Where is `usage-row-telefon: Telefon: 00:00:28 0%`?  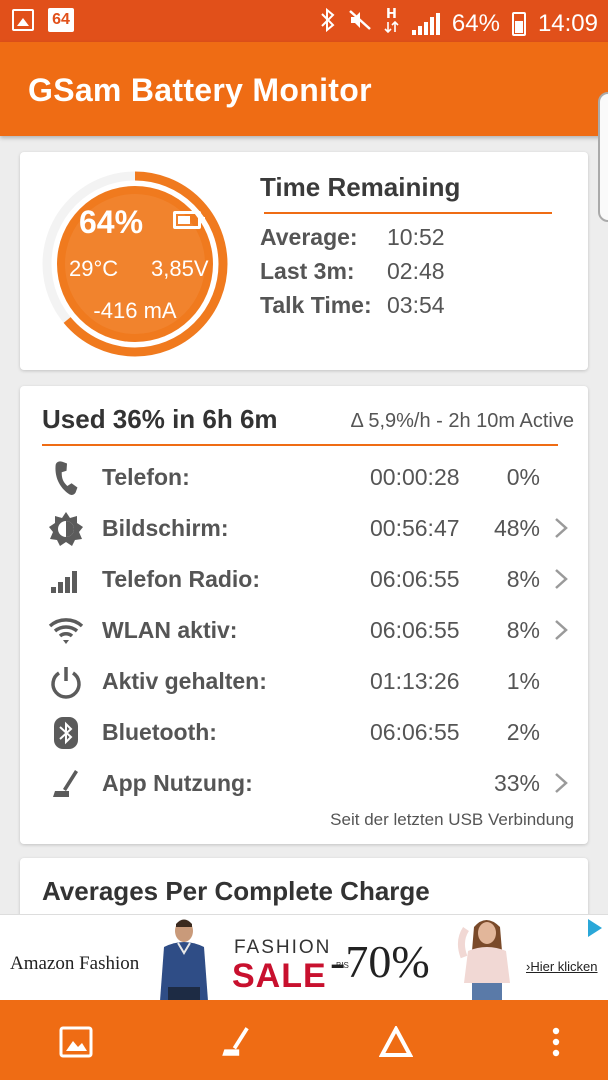 usage-row-telefon: Telefon: 00:00:28 0% is located at coordinates (304, 477).